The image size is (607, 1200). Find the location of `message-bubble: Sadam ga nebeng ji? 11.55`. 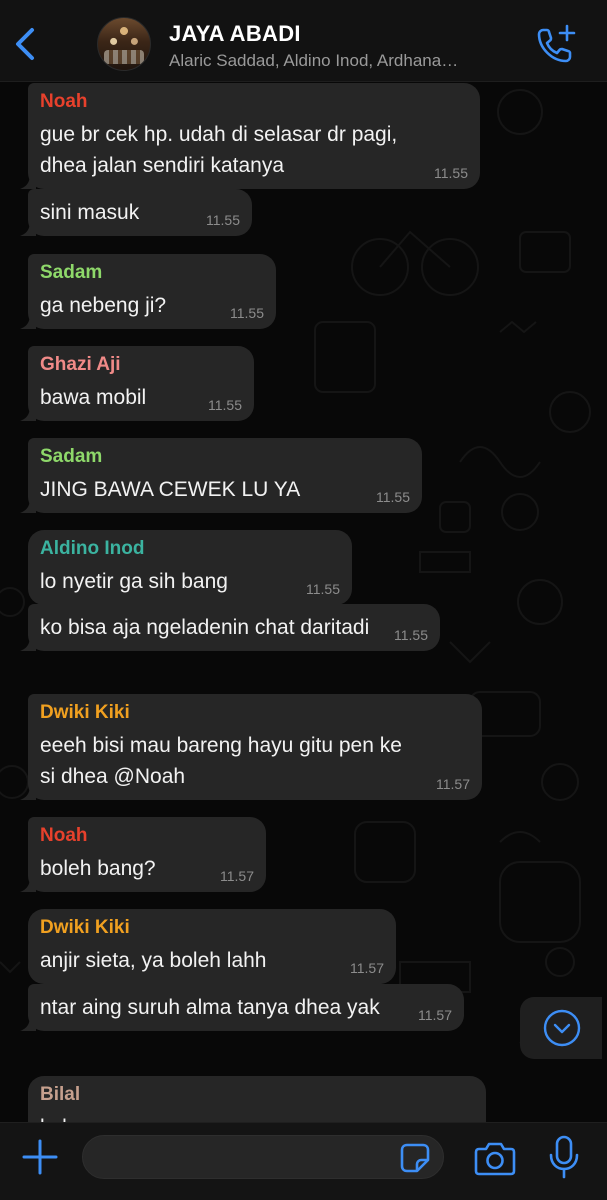

message-bubble: Sadam ga nebeng ji? 11.55 is located at coordinates (152, 291).